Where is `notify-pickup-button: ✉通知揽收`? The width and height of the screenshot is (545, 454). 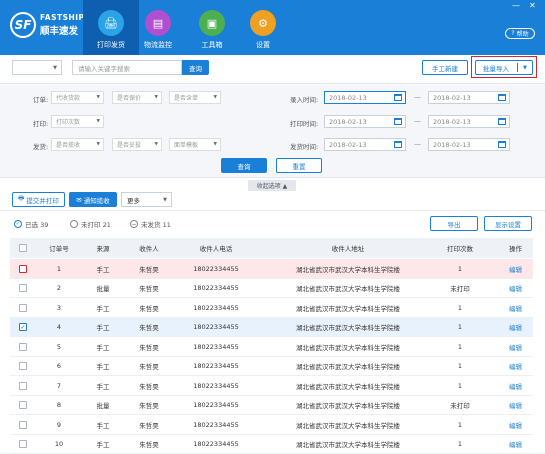 notify-pickup-button: ✉通知揽收 is located at coordinates (93, 199).